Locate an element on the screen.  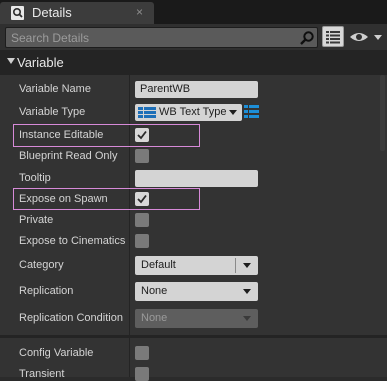
view-options-button is located at coordinates (333, 36).